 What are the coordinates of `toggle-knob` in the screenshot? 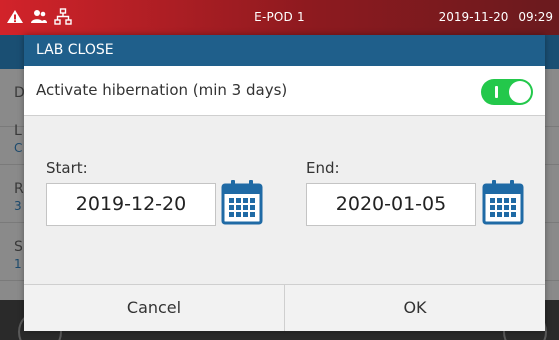 It's located at (520, 92).